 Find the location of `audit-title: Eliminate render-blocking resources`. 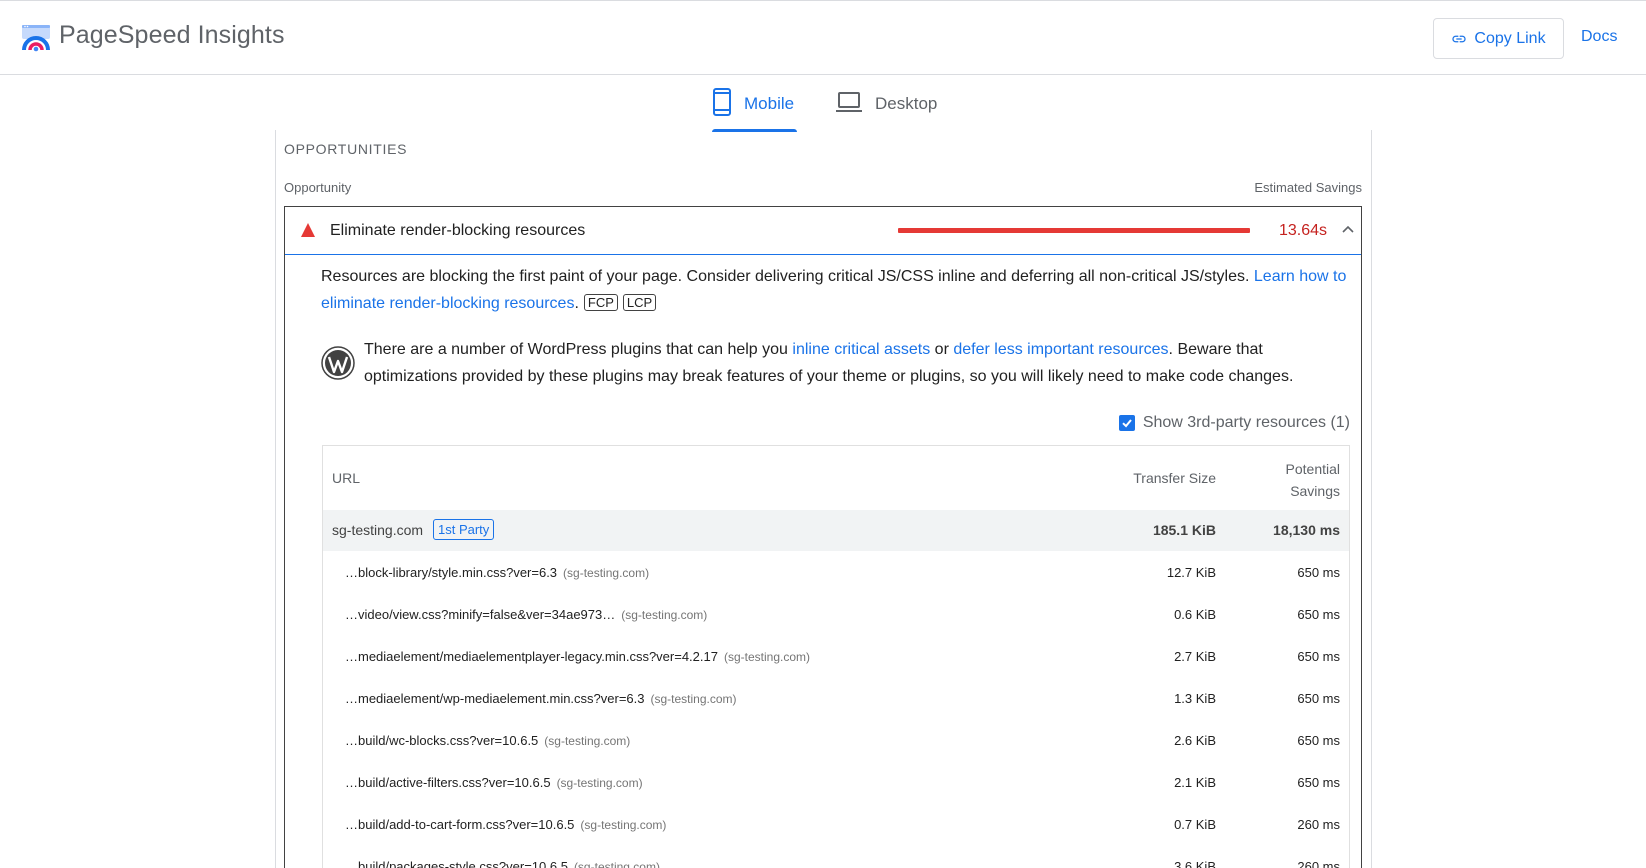

audit-title: Eliminate render-blocking resources is located at coordinates (458, 230).